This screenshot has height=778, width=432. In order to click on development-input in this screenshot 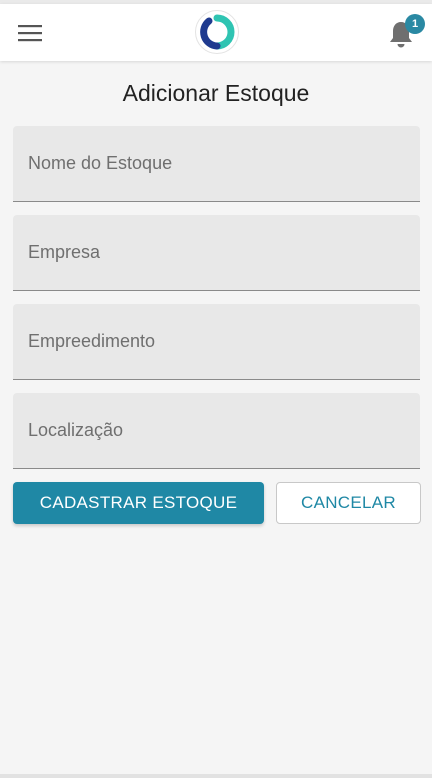, I will do `click(216, 341)`.